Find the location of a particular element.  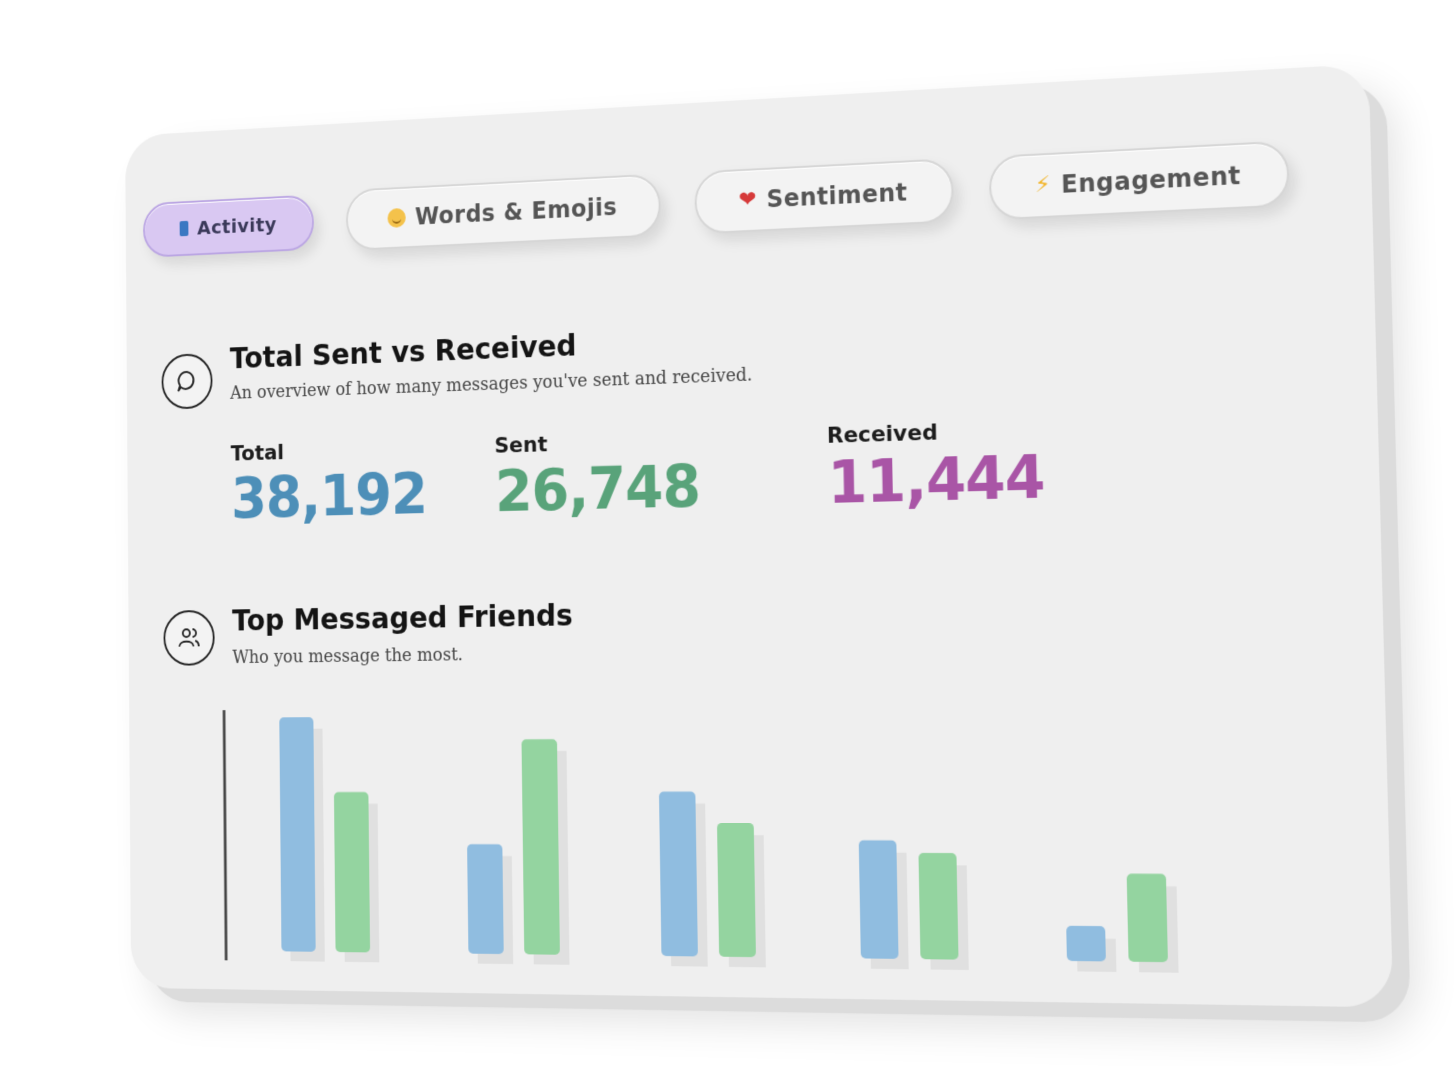

sent-received-title: Total Sent vs Received is located at coordinates (403, 352).